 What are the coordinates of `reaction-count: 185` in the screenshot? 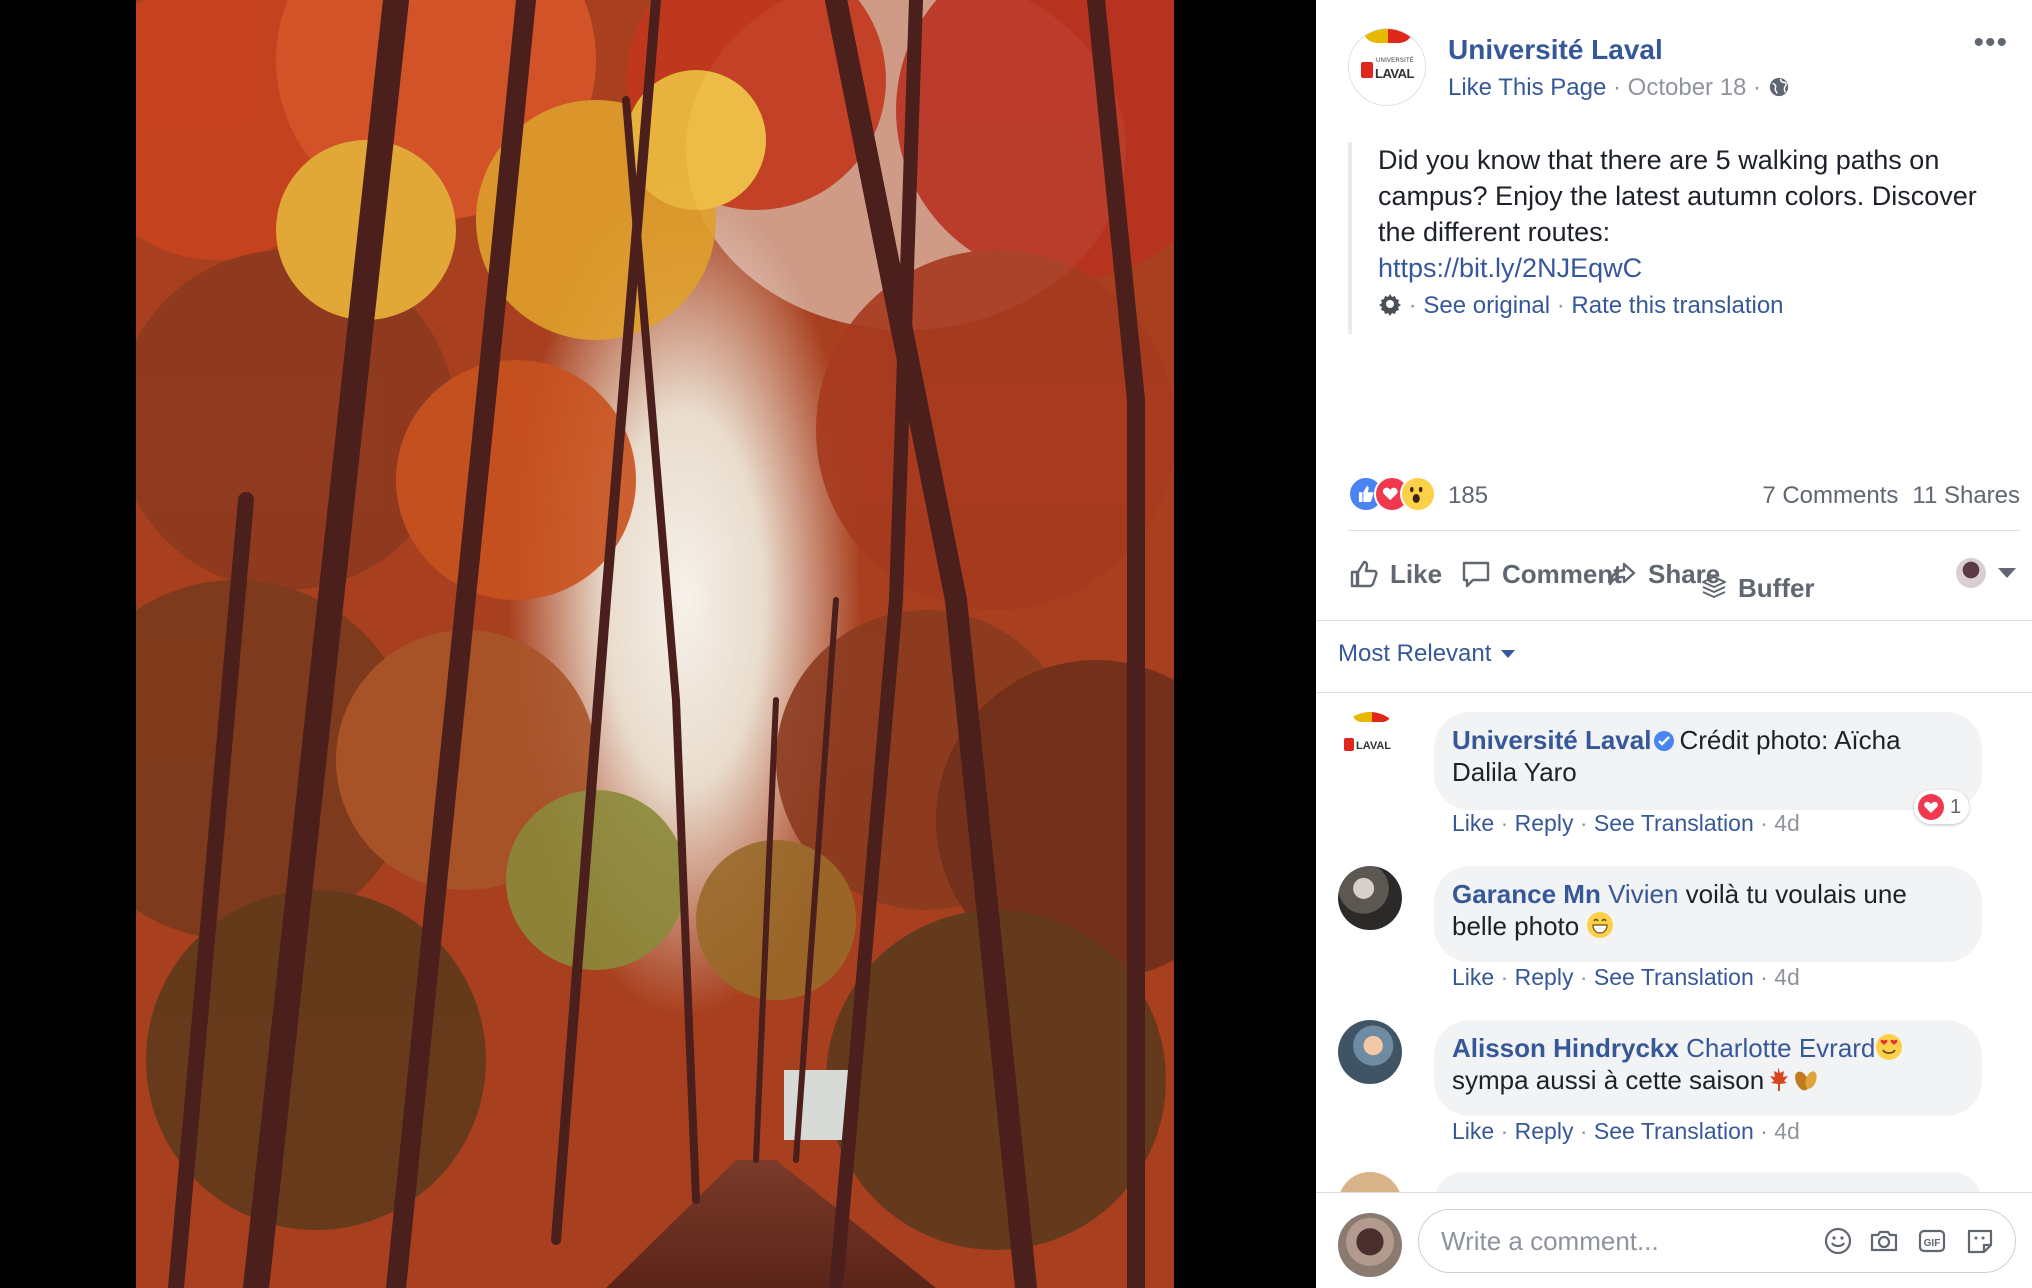 It's located at (1468, 496).